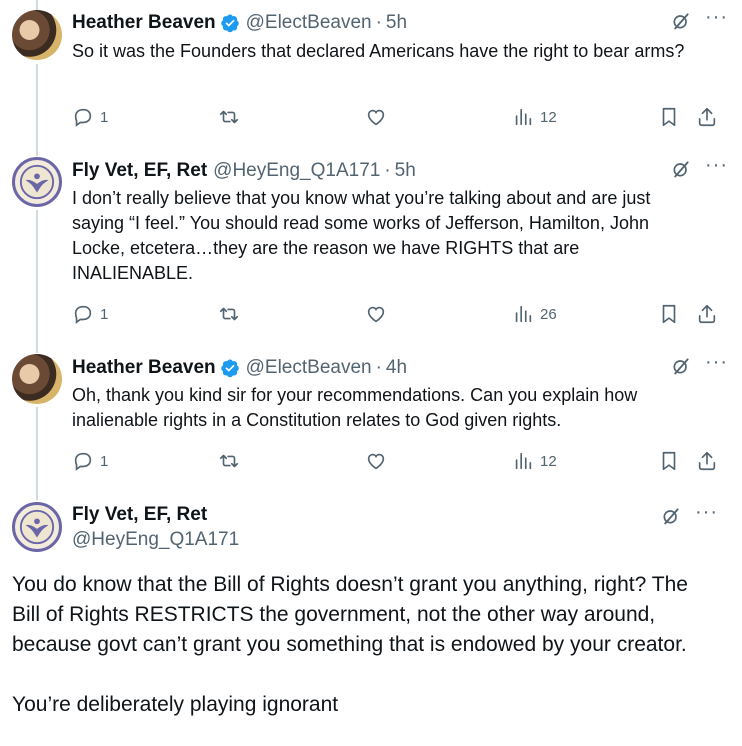  I want to click on views-count: 26, so click(548, 314).